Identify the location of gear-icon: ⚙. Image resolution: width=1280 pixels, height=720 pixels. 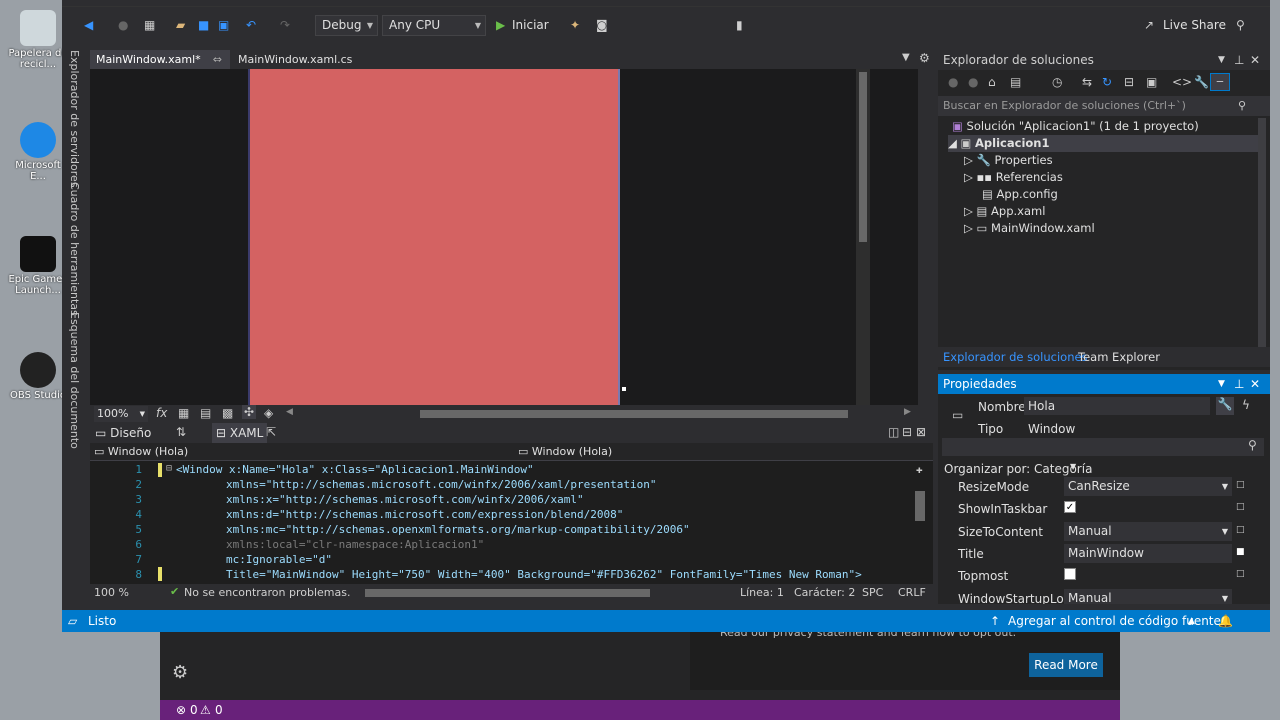
(180, 672).